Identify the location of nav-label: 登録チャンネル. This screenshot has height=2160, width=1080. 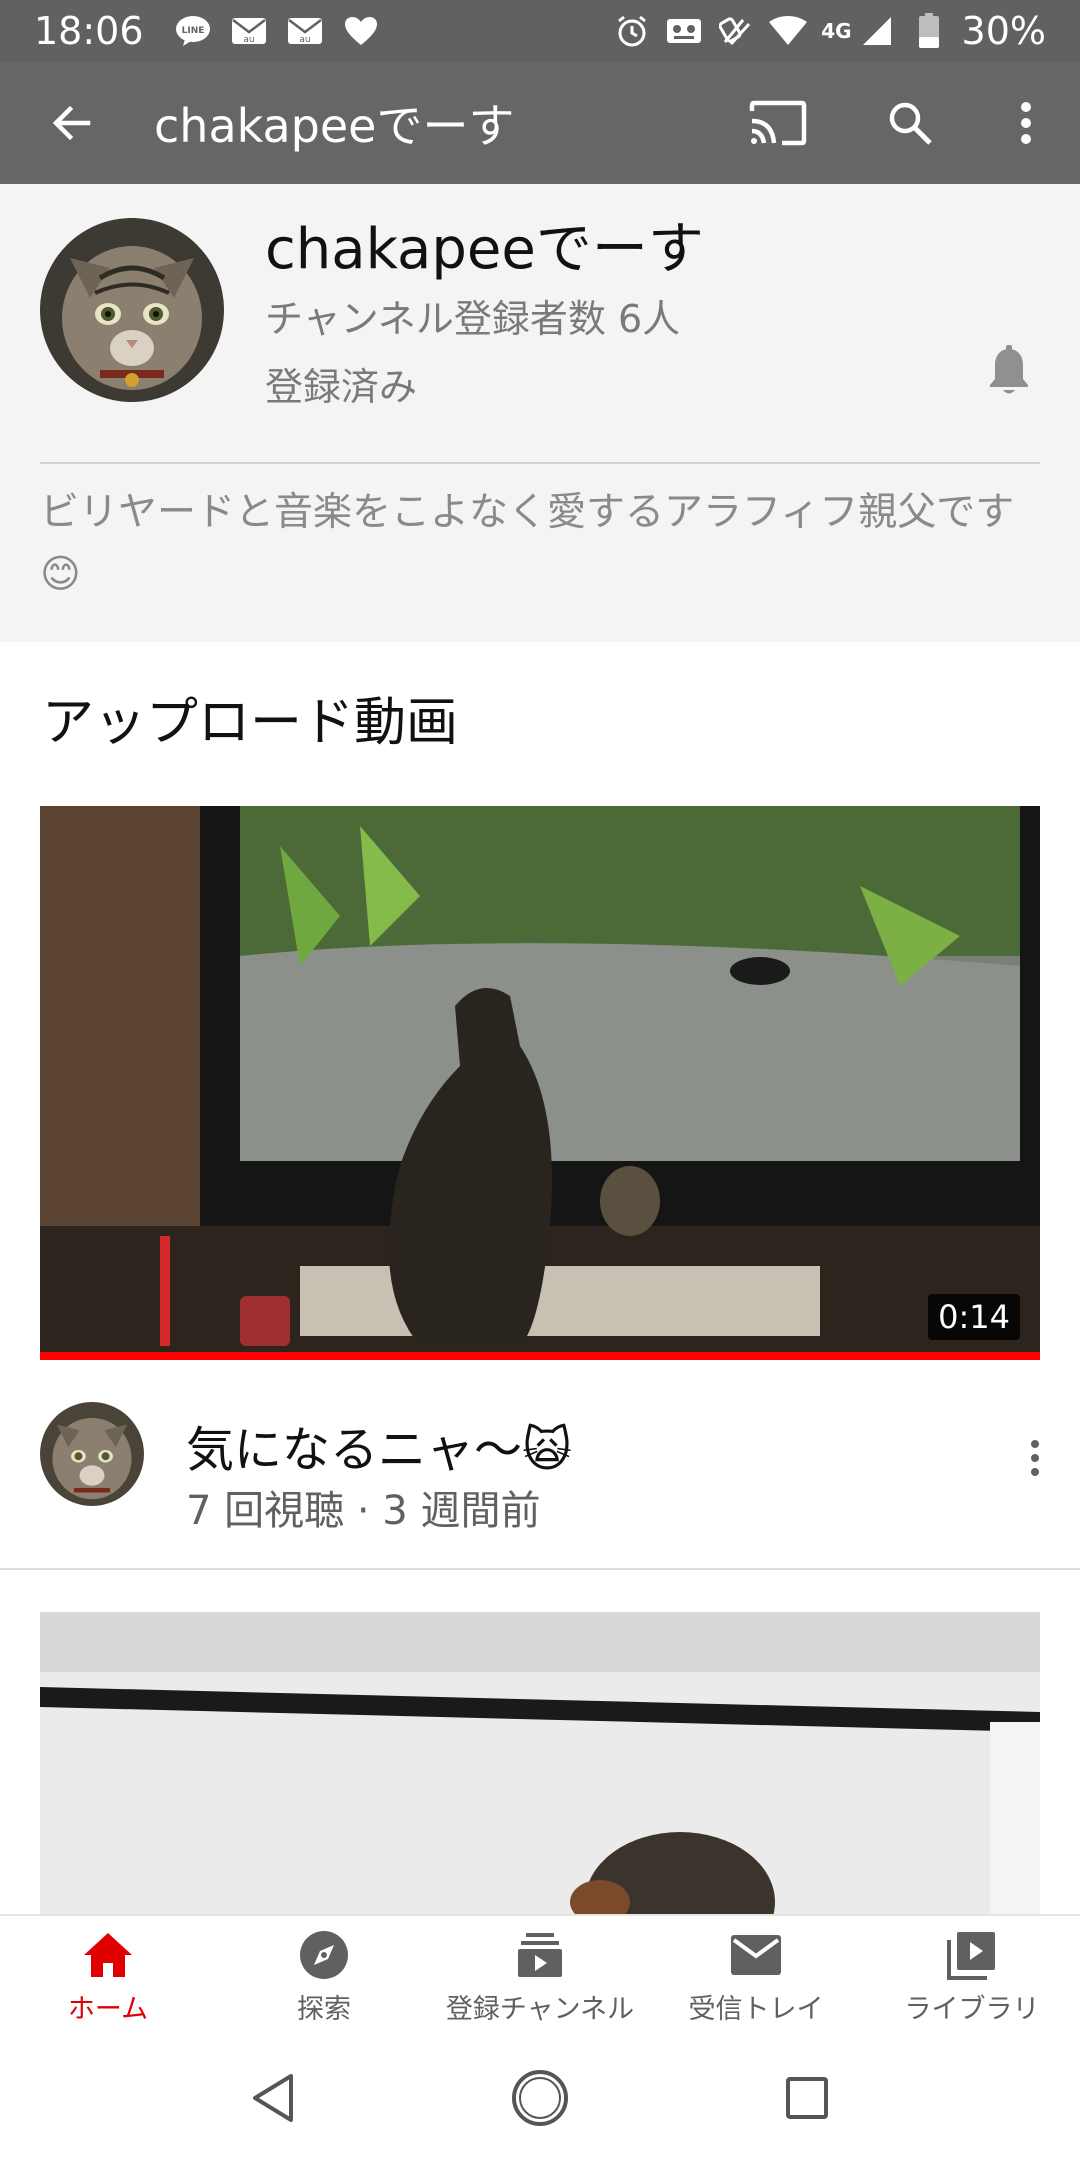
(540, 2009).